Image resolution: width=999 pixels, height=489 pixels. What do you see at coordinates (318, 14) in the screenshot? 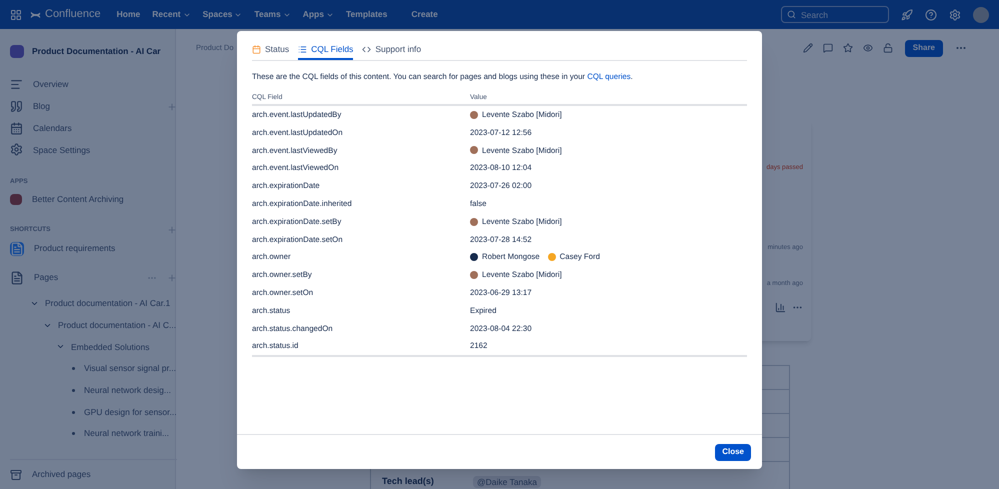
I see `nav-menu-item: Apps` at bounding box center [318, 14].